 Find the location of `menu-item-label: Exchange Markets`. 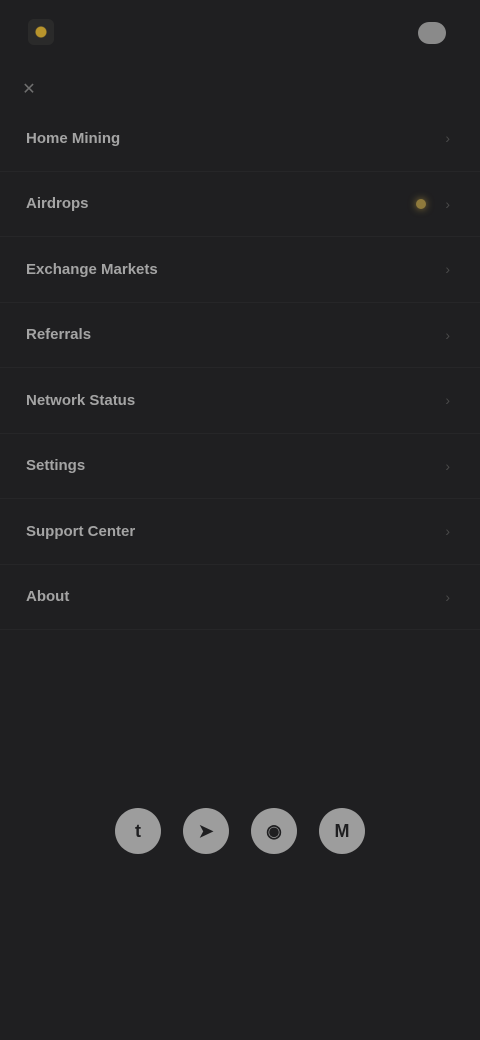

menu-item-label: Exchange Markets is located at coordinates (92, 269).